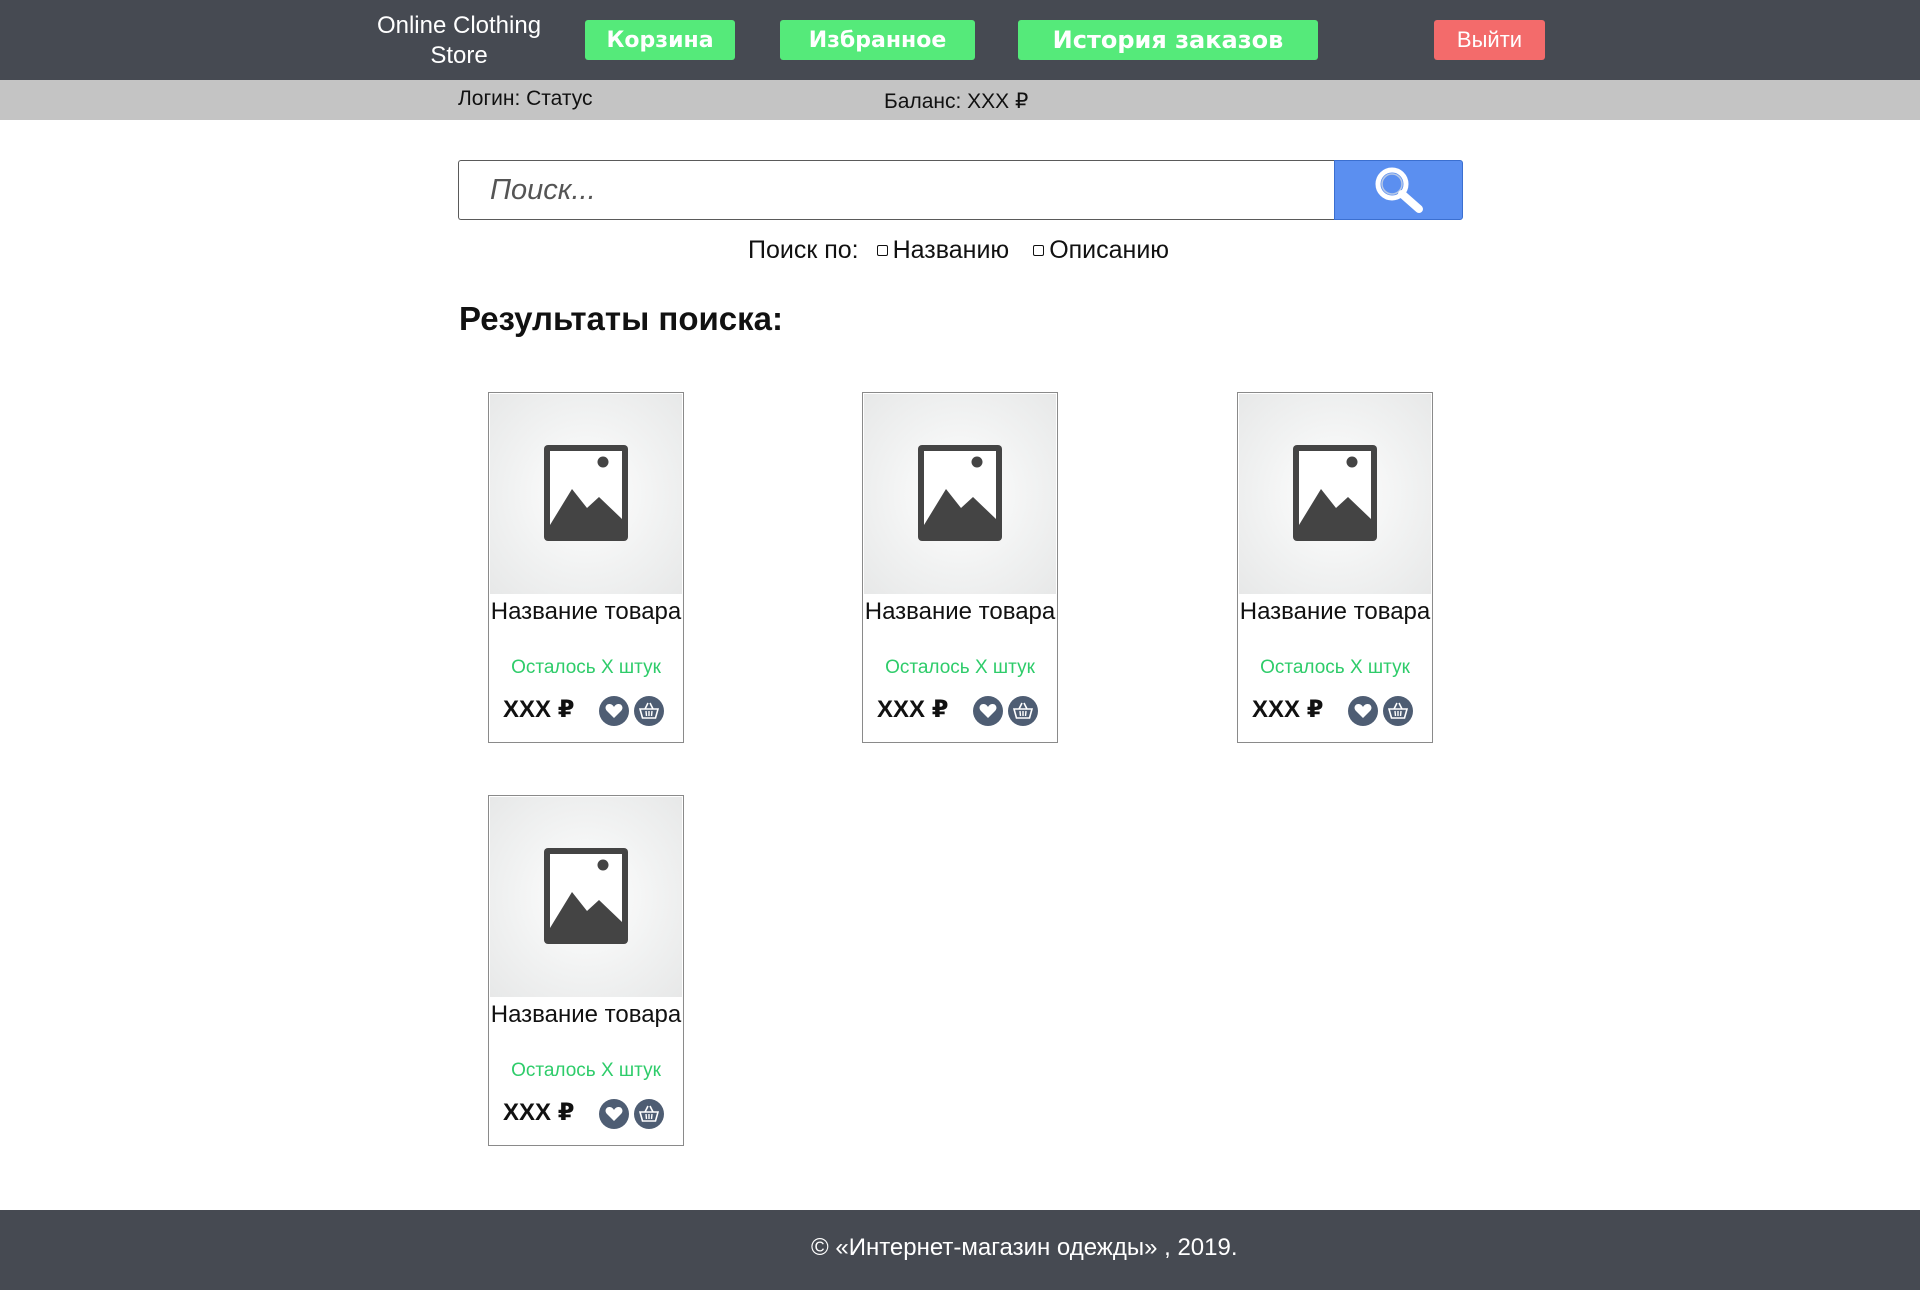 The width and height of the screenshot is (1920, 1297). I want to click on favorites-button: Избранное, so click(877, 40).